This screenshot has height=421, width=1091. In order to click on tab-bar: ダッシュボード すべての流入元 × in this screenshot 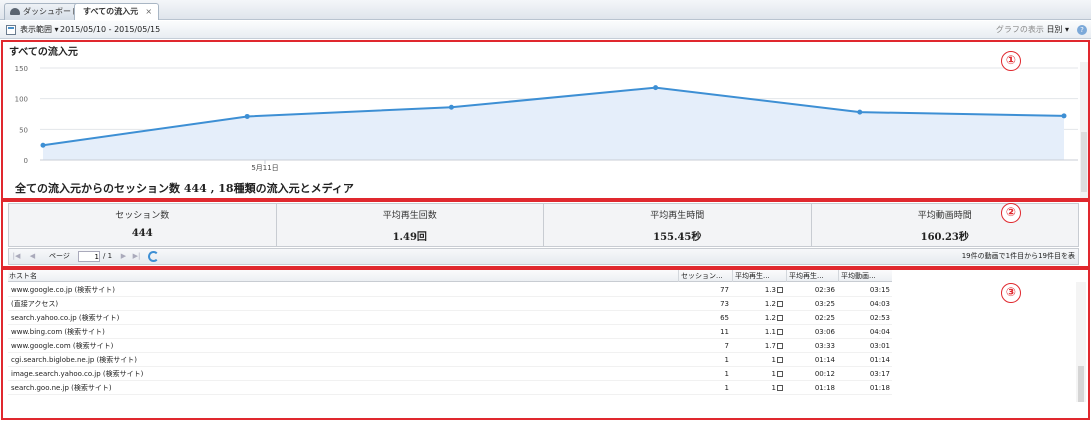, I will do `click(545, 10)`.